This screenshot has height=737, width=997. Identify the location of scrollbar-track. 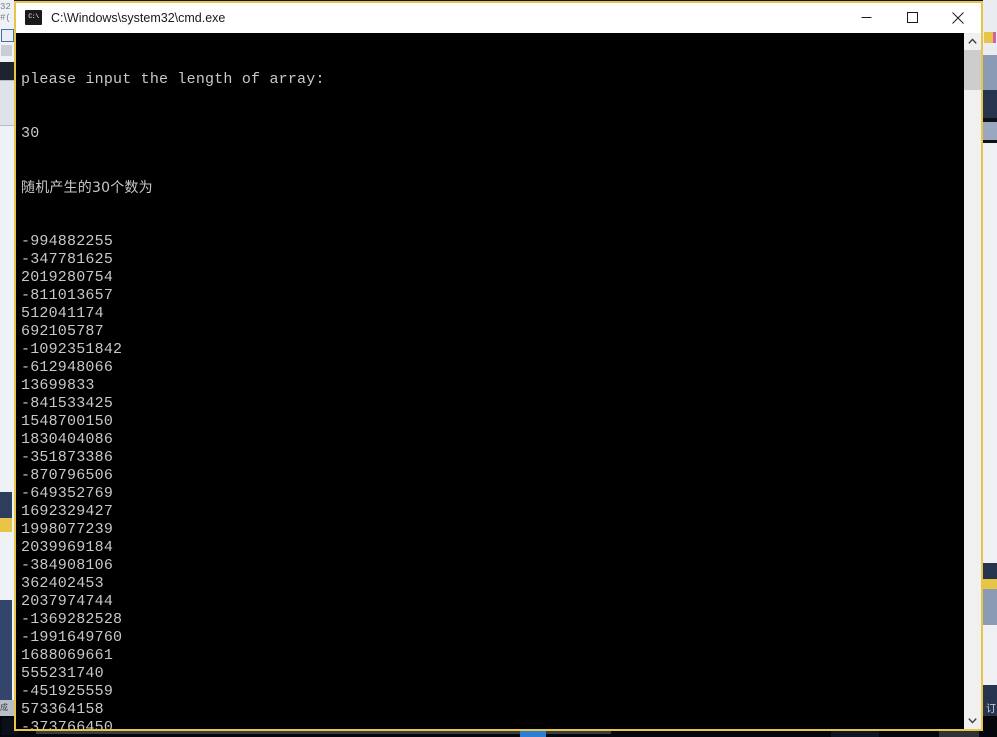
(972, 381).